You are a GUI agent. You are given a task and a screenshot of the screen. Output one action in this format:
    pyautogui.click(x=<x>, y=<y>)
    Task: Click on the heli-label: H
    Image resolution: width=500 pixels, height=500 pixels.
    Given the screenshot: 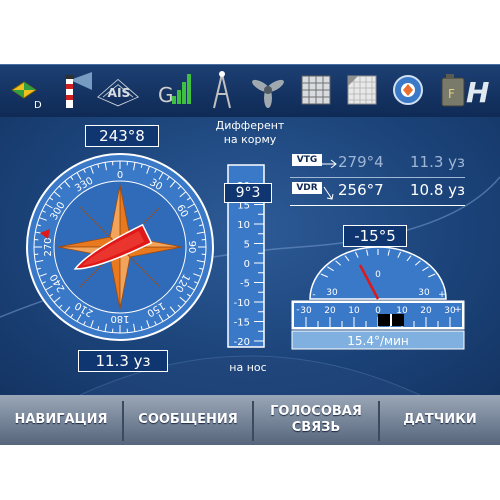 What is the action you would take?
    pyautogui.click(x=477, y=92)
    